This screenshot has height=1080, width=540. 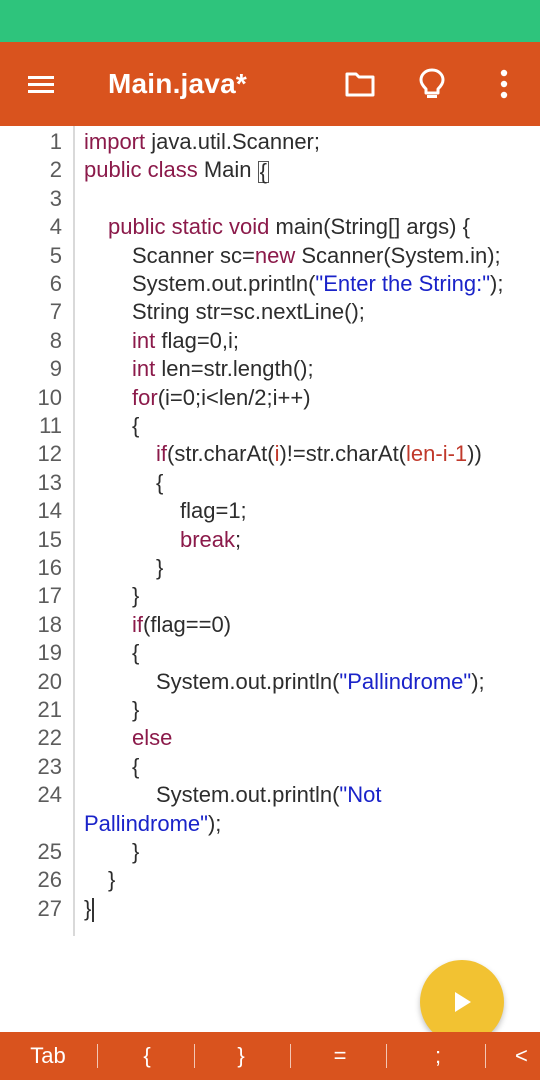 What do you see at coordinates (270, 625) in the screenshot?
I see `code-line: 18 if(flag==0)` at bounding box center [270, 625].